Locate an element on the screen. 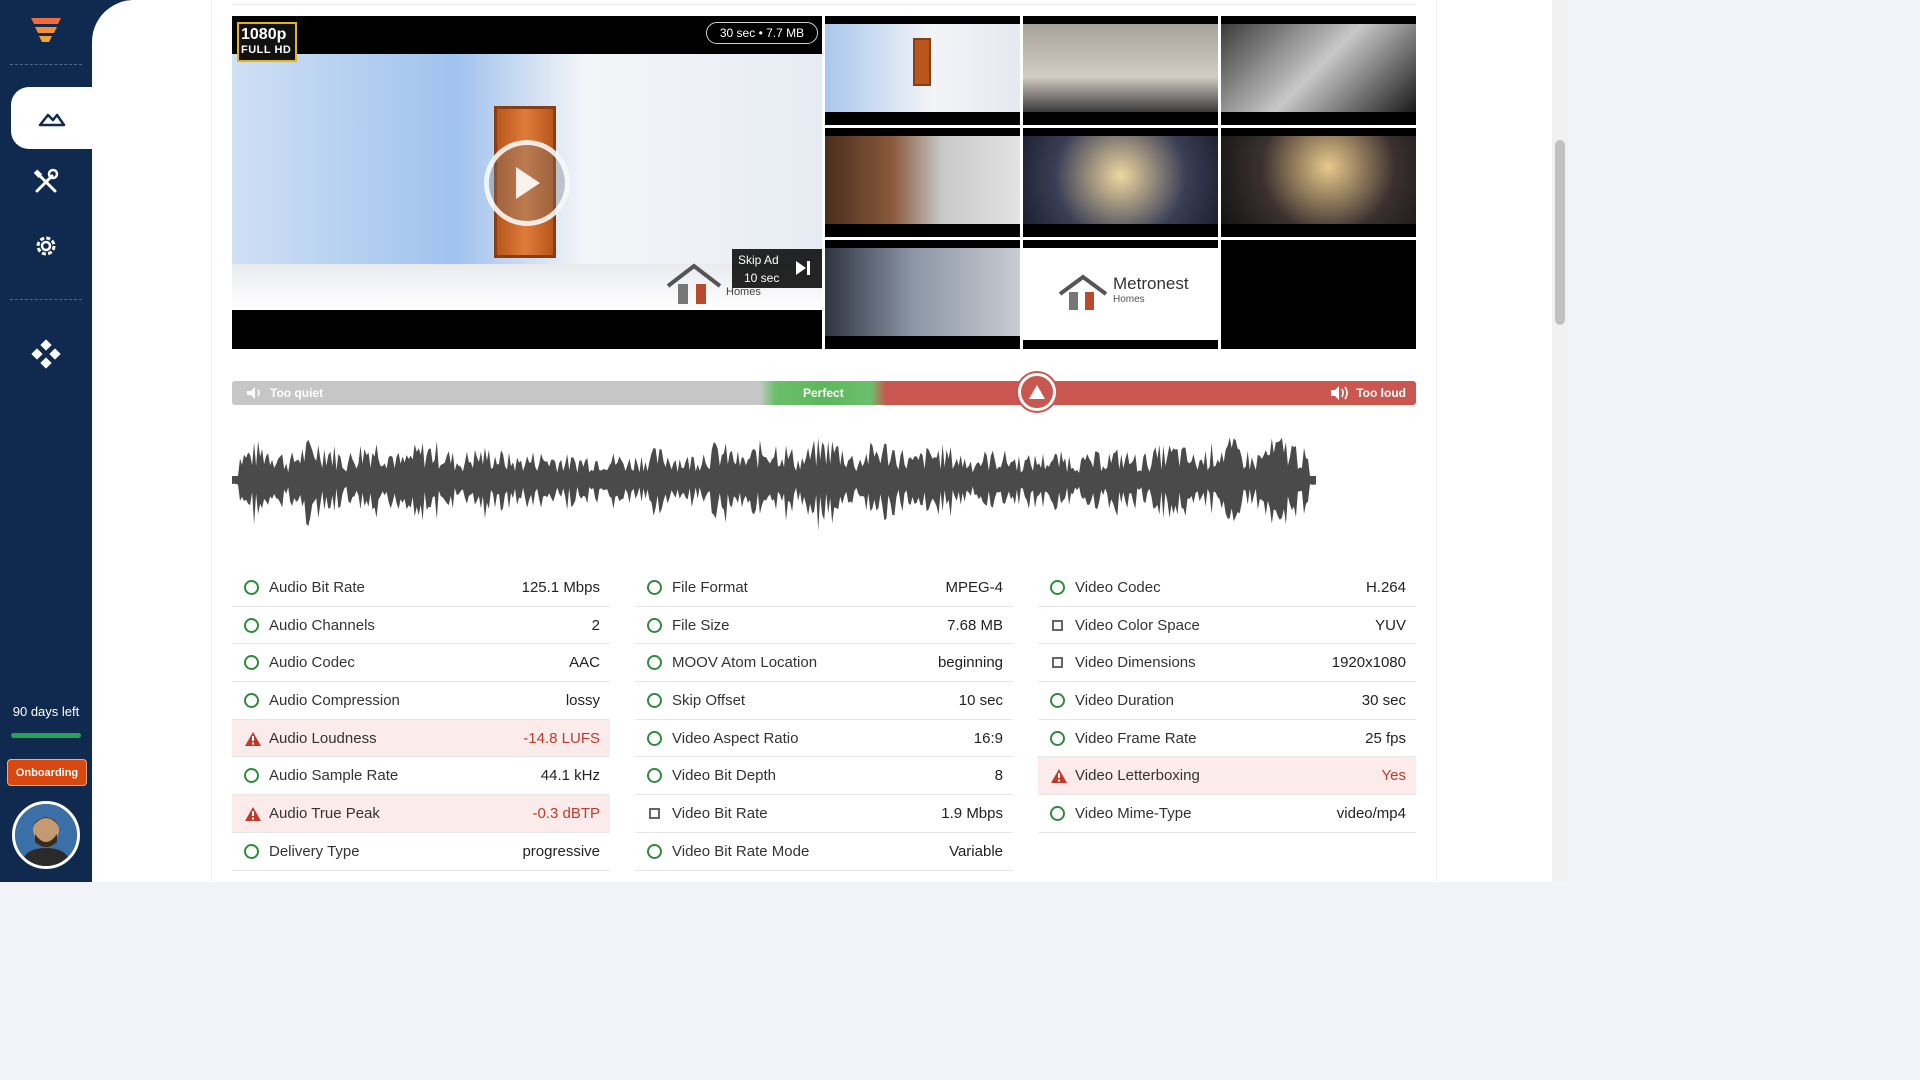  sidebar-item-tools is located at coordinates (46, 182).